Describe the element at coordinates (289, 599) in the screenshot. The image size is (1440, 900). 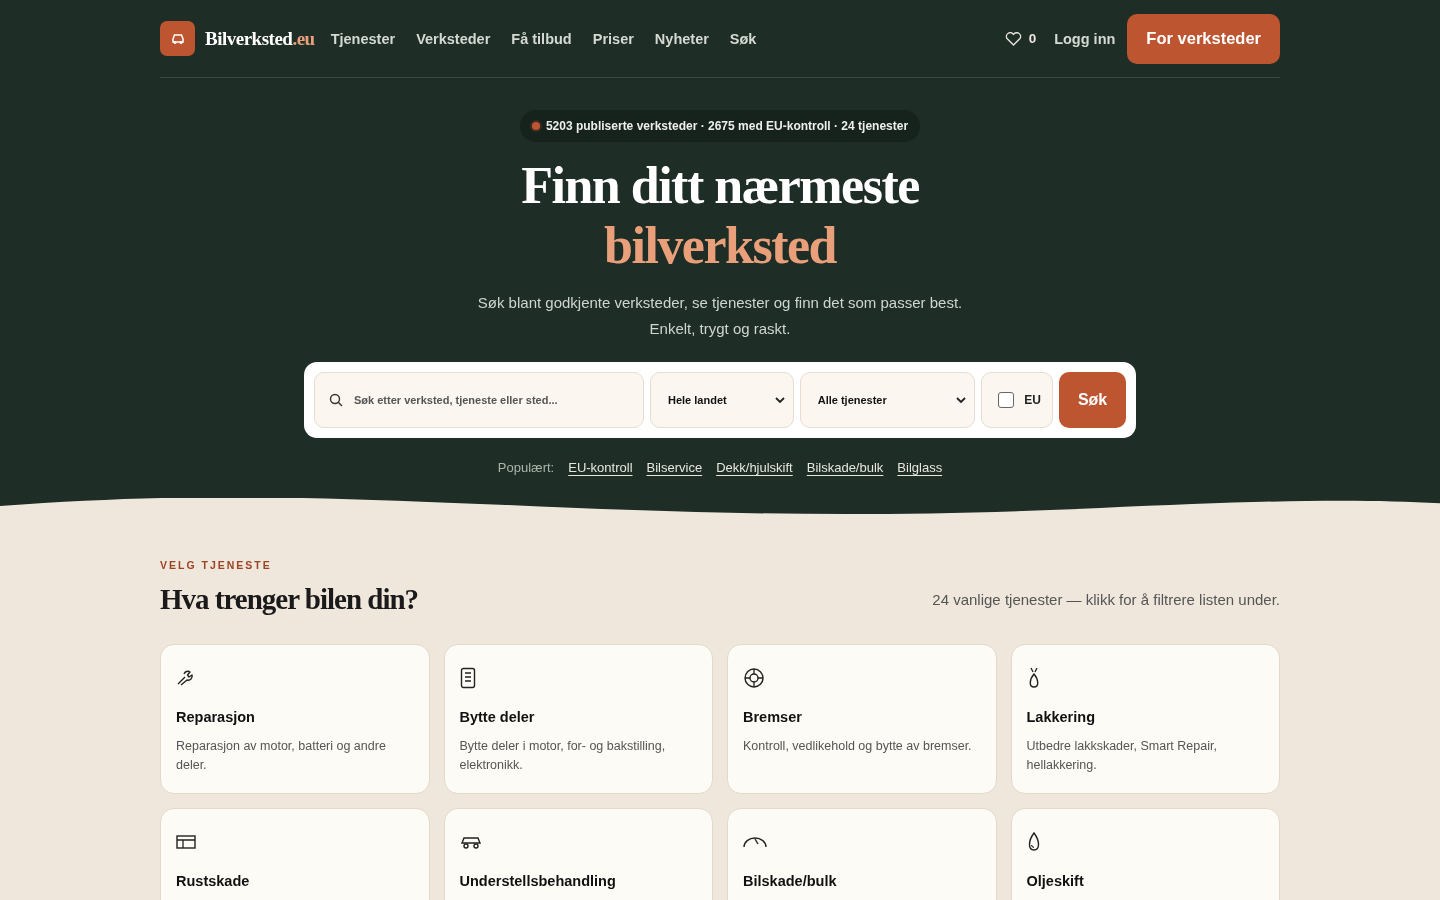
I see `section-title: Hva trenger bilen din?` at that location.